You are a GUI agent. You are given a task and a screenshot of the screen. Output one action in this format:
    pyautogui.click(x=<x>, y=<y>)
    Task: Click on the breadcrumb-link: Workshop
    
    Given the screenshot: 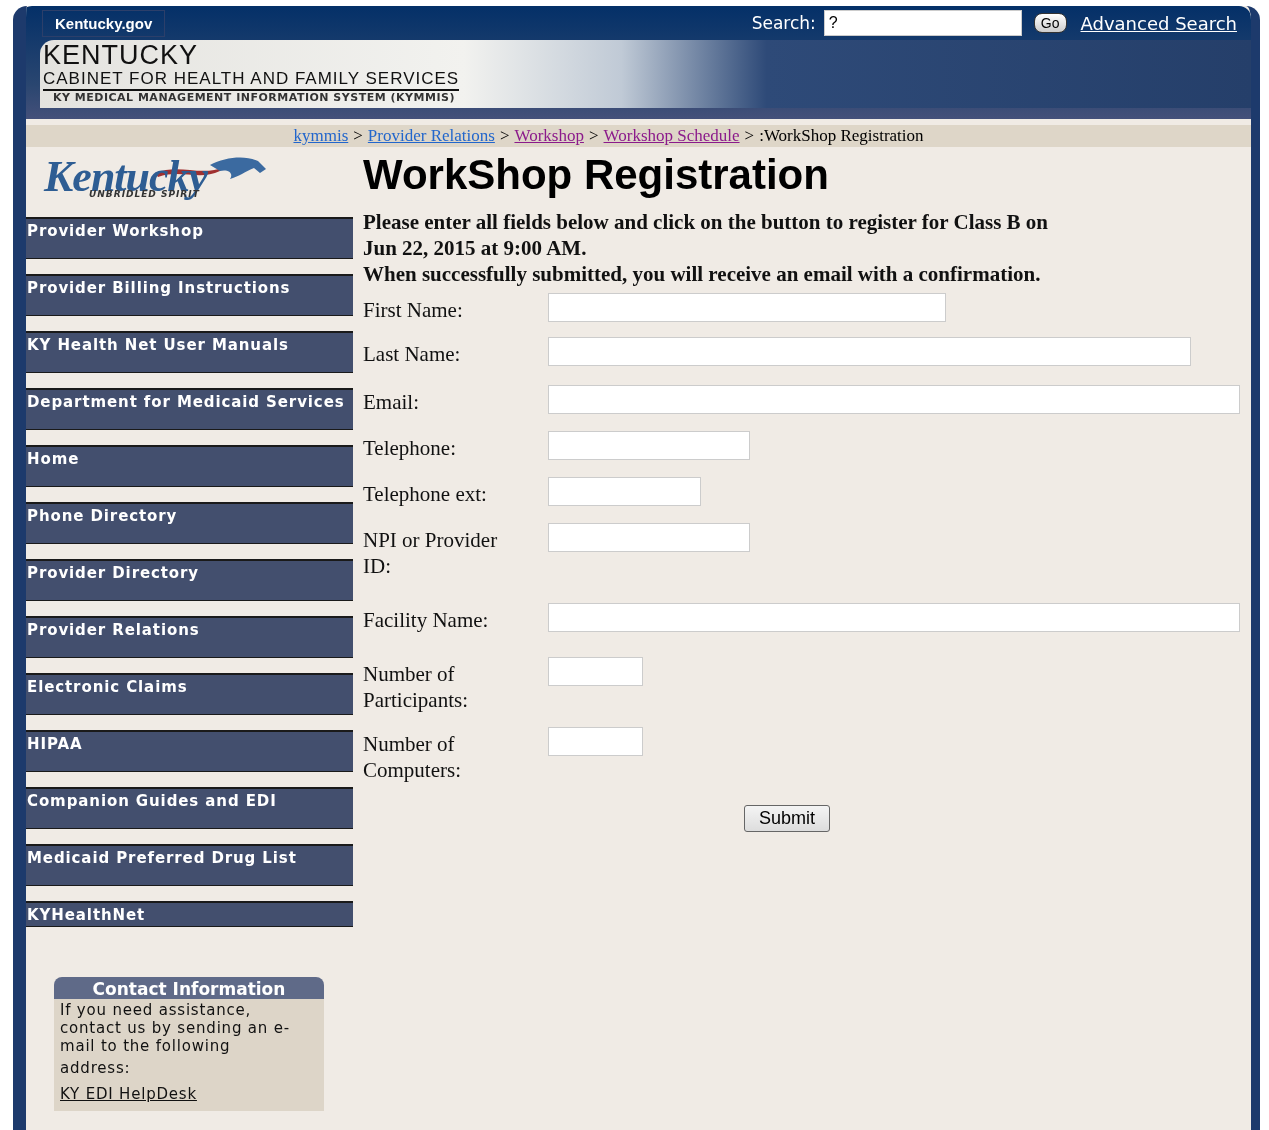 What is the action you would take?
    pyautogui.click(x=549, y=136)
    